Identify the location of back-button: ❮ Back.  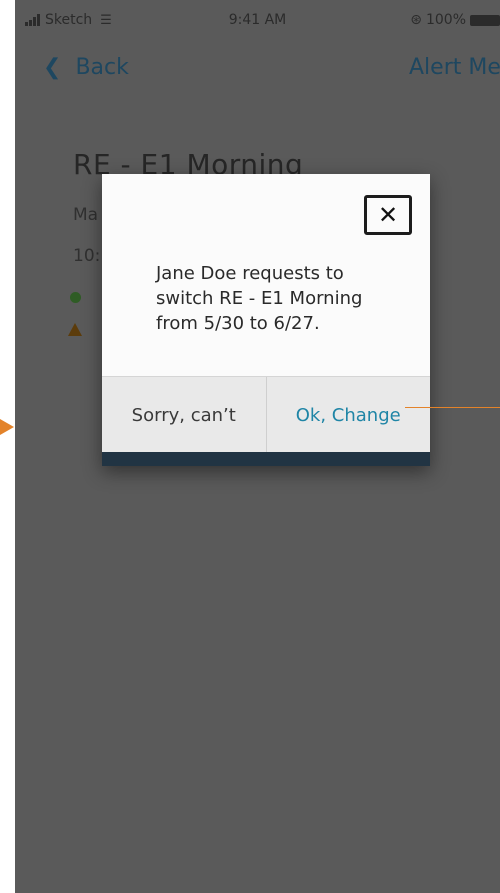
(86, 67).